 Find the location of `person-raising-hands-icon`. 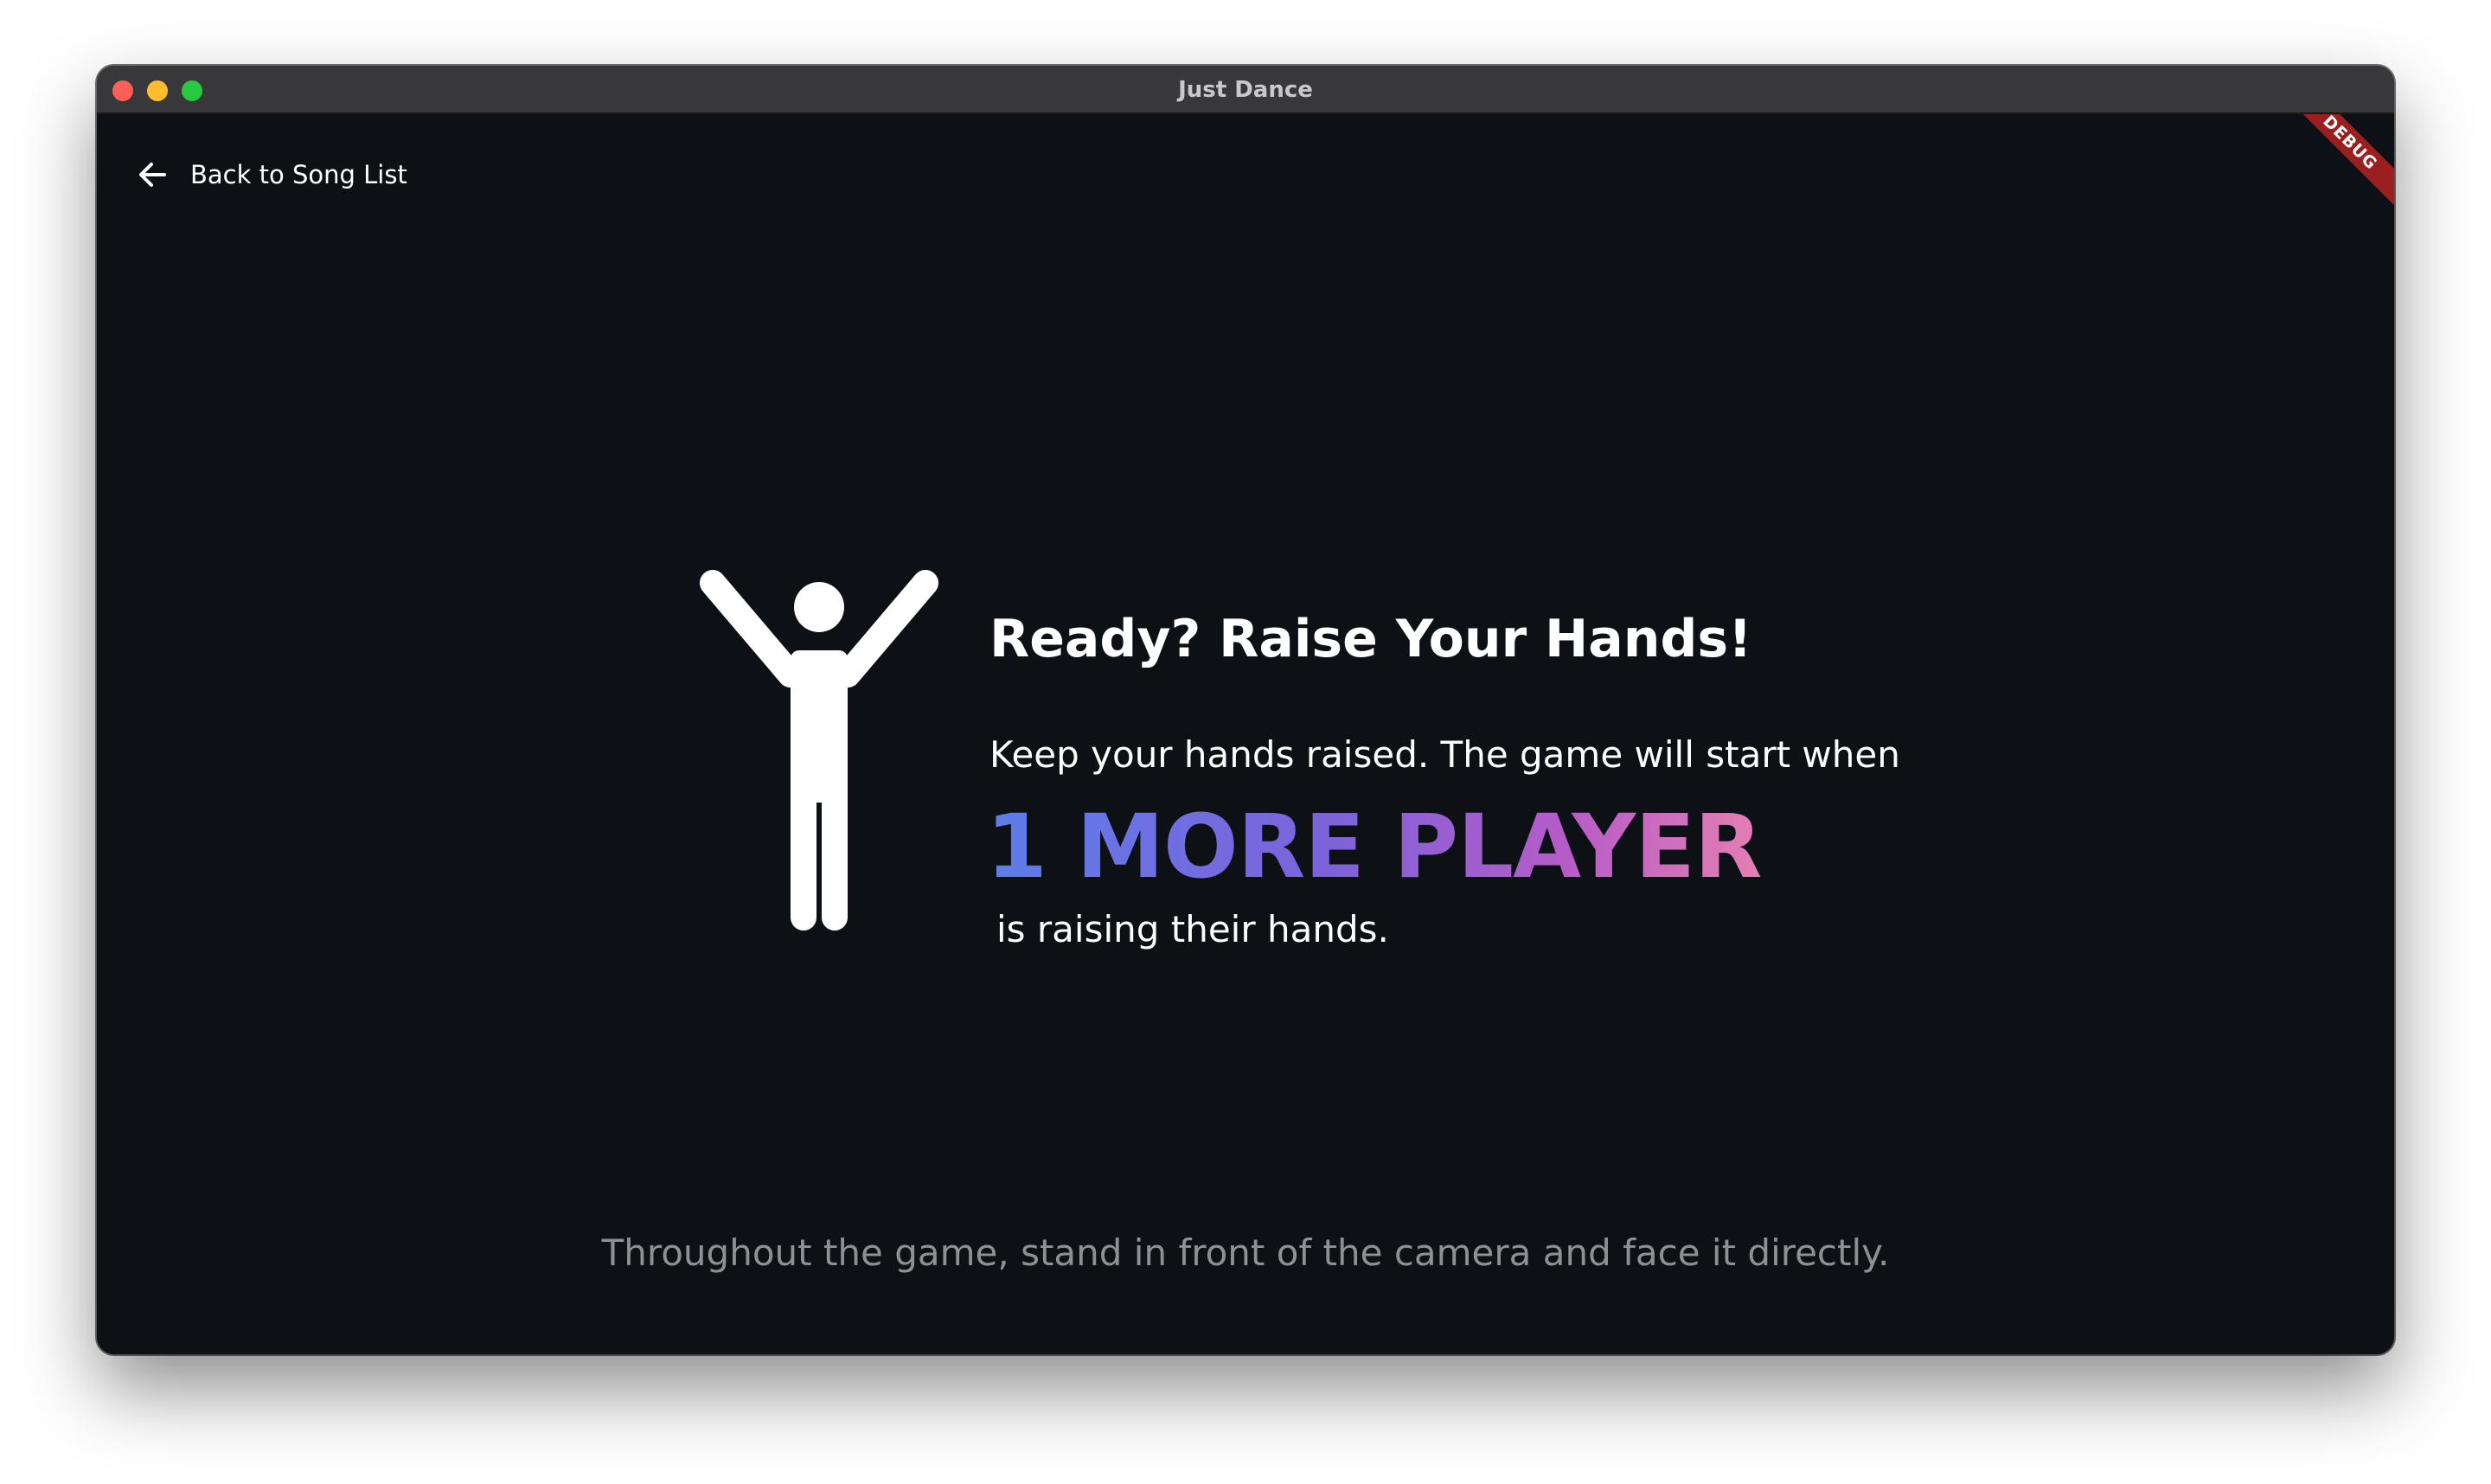

person-raising-hands-icon is located at coordinates (819, 751).